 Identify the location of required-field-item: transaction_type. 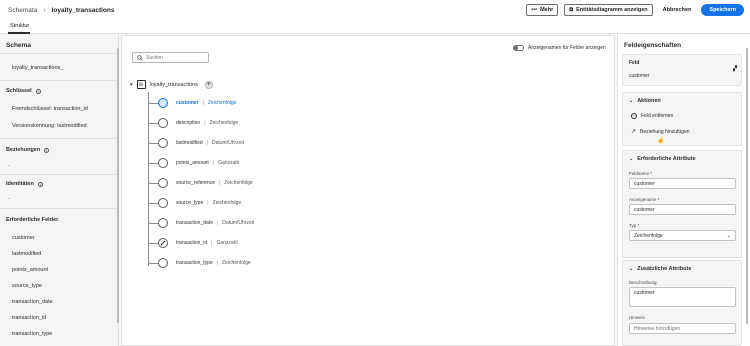
(32, 334).